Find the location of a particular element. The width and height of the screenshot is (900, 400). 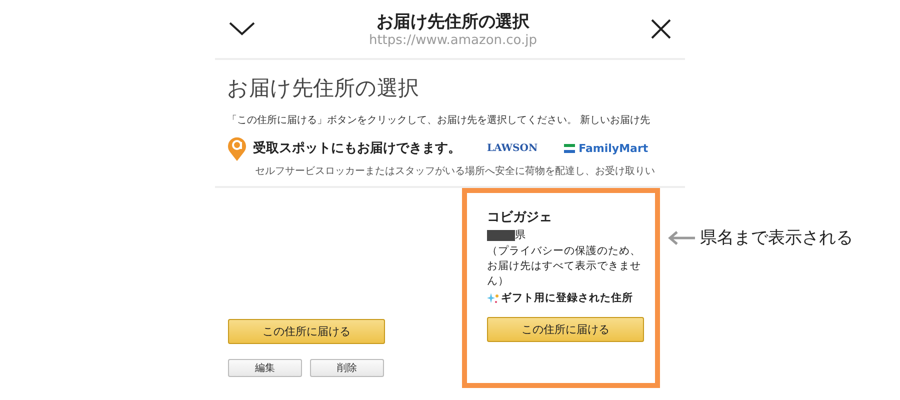

sparkle-icon is located at coordinates (493, 298).